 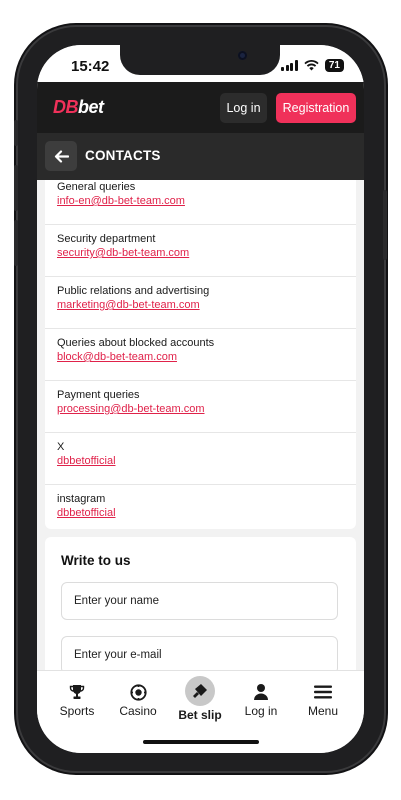 What do you see at coordinates (323, 692) in the screenshot?
I see `menu-icon` at bounding box center [323, 692].